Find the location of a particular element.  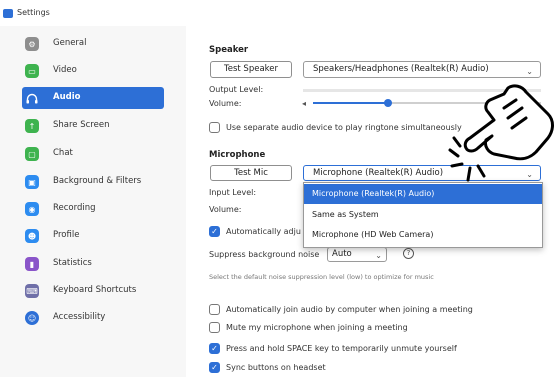

suppress-noise-select: Auto ⌄ is located at coordinates (357, 254).